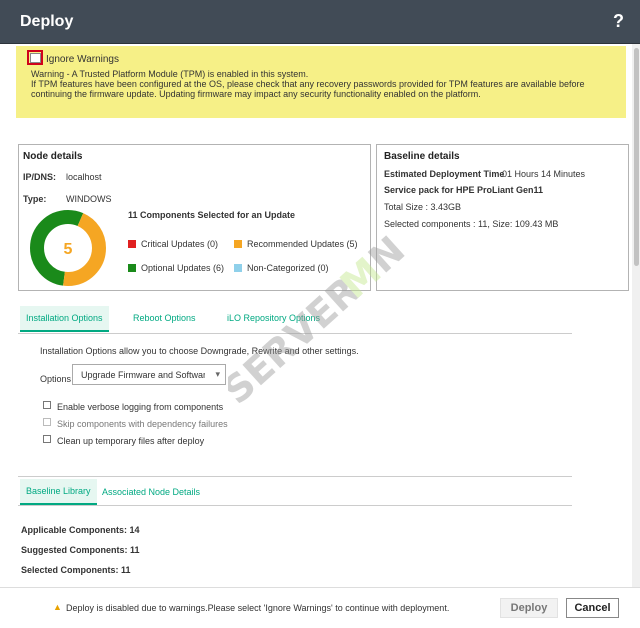 The image size is (640, 628). Describe the element at coordinates (320, 22) in the screenshot. I see `dialog-titlebar: Deploy ?` at that location.